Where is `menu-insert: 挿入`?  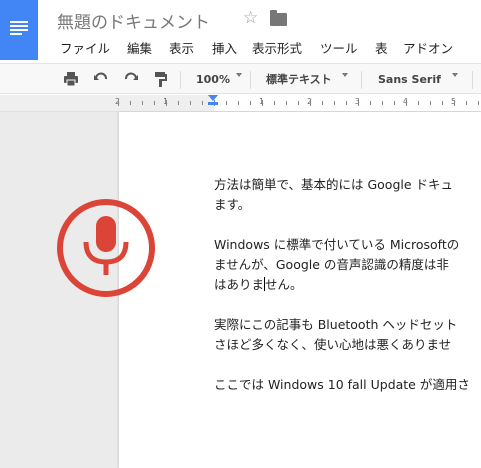
menu-insert: 挿入 is located at coordinates (224, 47).